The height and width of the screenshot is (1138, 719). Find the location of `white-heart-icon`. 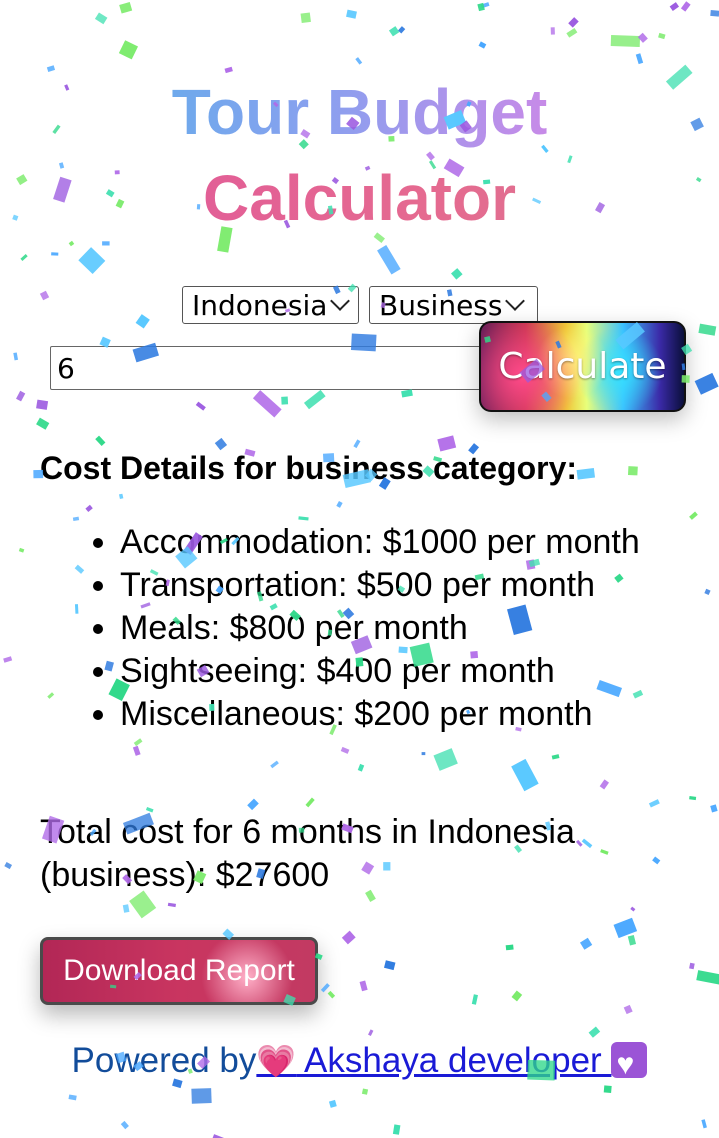

white-heart-icon is located at coordinates (629, 1065).